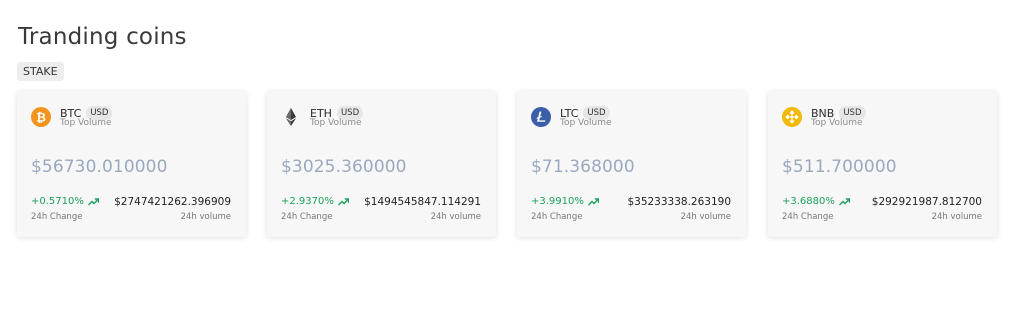 The image size is (1024, 326). Describe the element at coordinates (57, 201) in the screenshot. I see `change-value: +0.5710%` at that location.